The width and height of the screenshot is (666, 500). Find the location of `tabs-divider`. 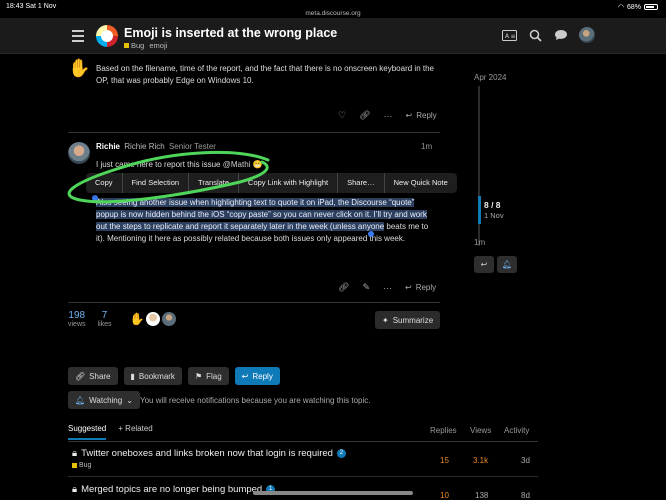

tabs-divider is located at coordinates (303, 441).